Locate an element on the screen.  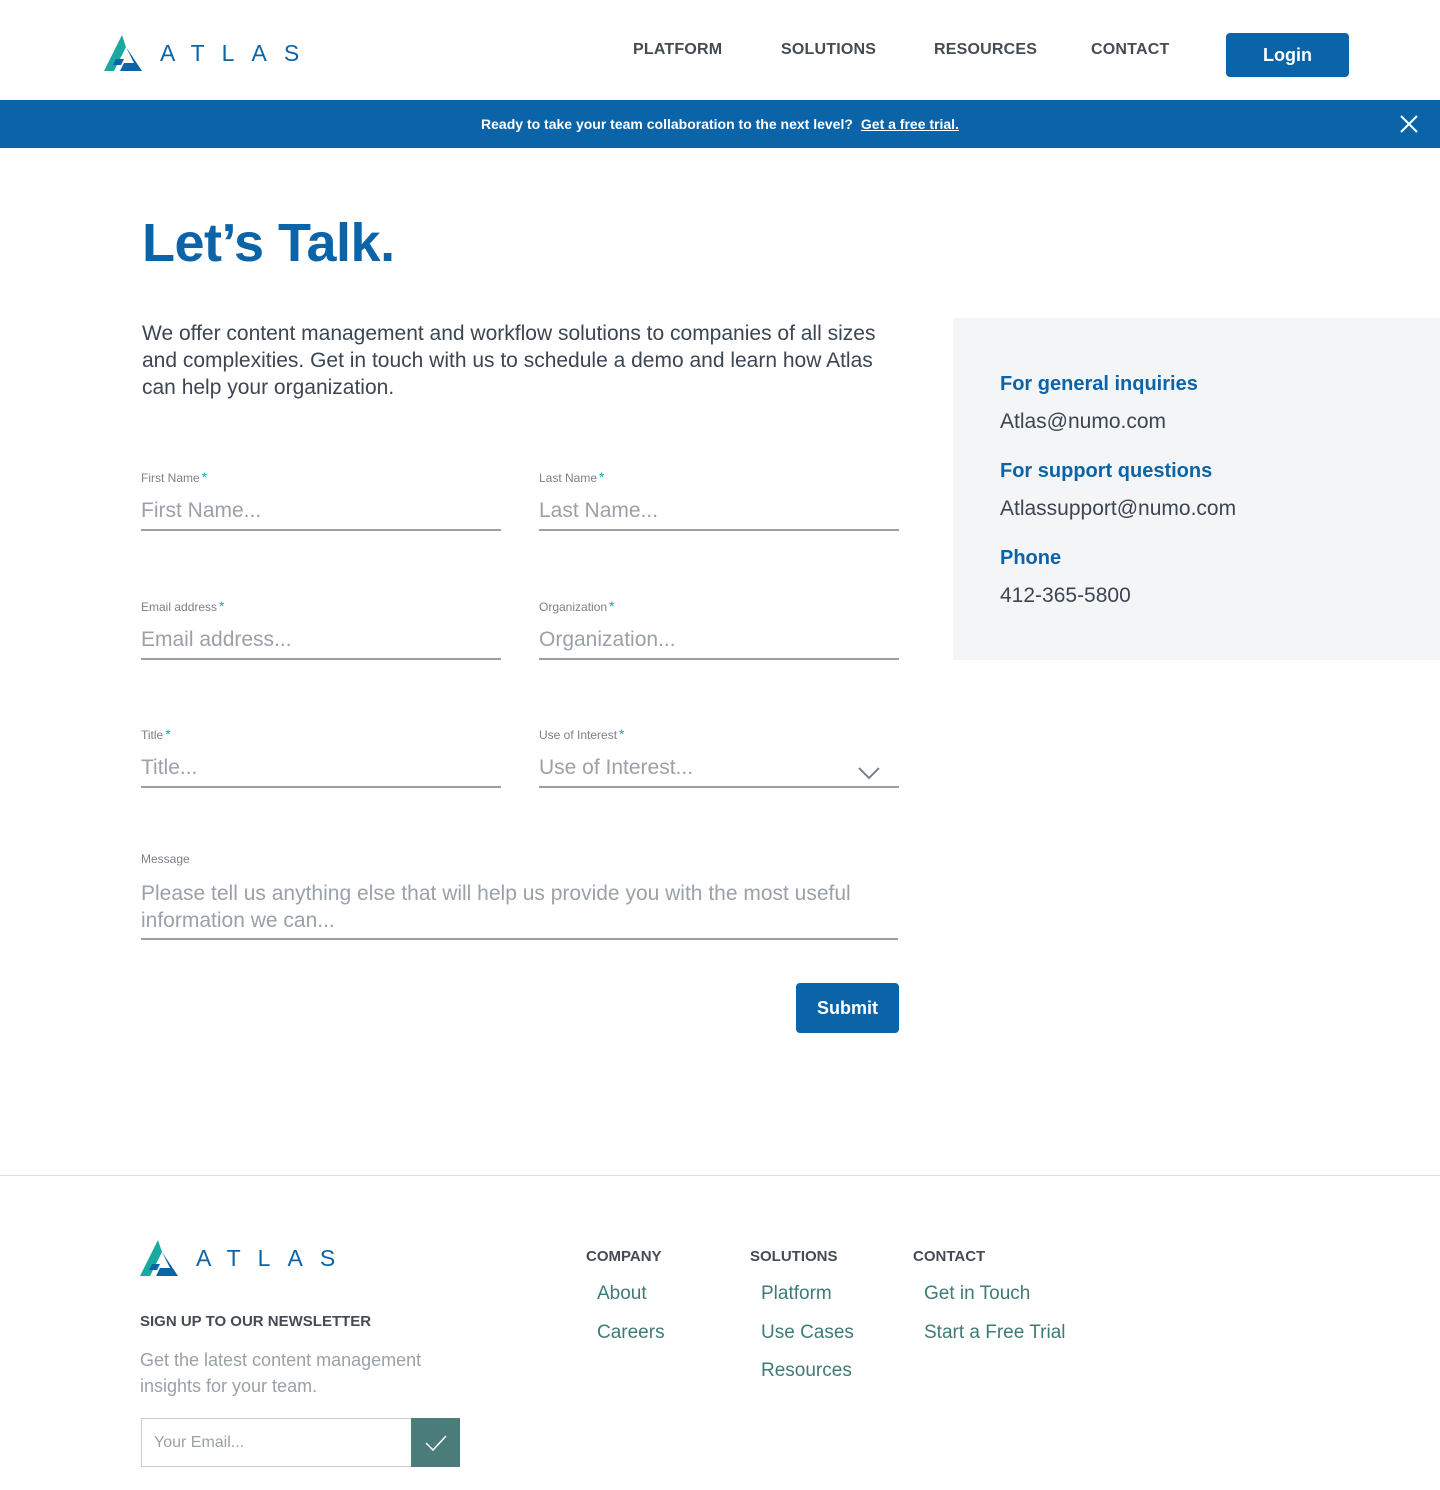
first-name-input is located at coordinates (321, 511).